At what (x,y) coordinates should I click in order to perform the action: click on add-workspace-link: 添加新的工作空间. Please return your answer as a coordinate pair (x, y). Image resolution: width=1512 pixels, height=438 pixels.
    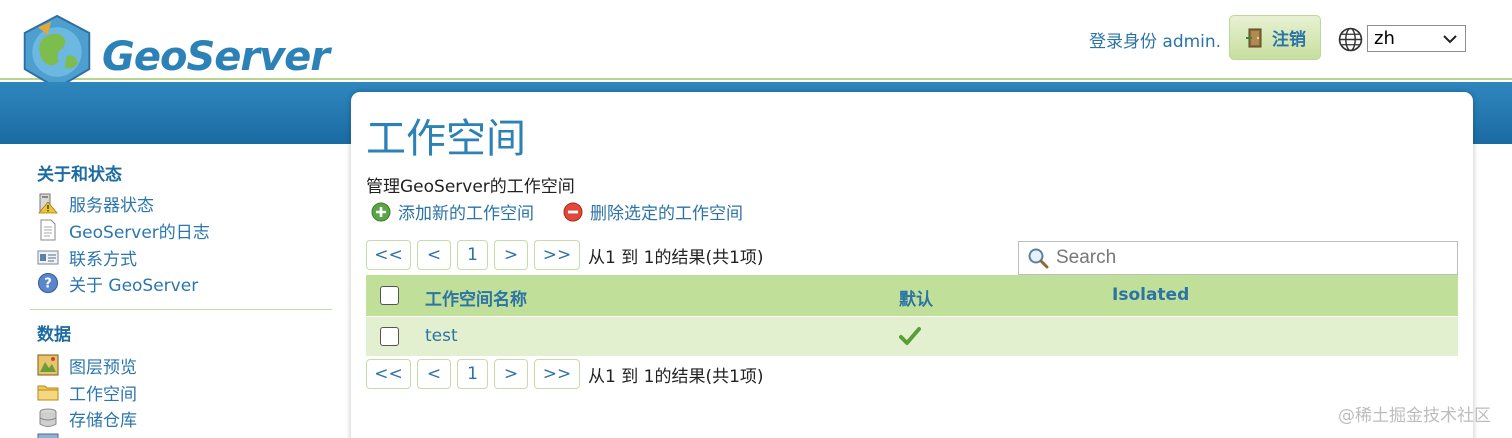
    Looking at the image, I should click on (452, 211).